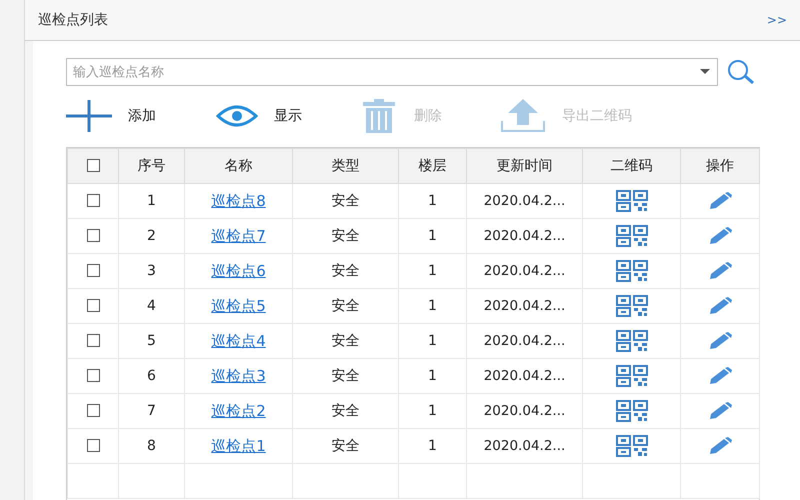 The height and width of the screenshot is (500, 800). I want to click on dropdown-caret-icon, so click(705, 71).